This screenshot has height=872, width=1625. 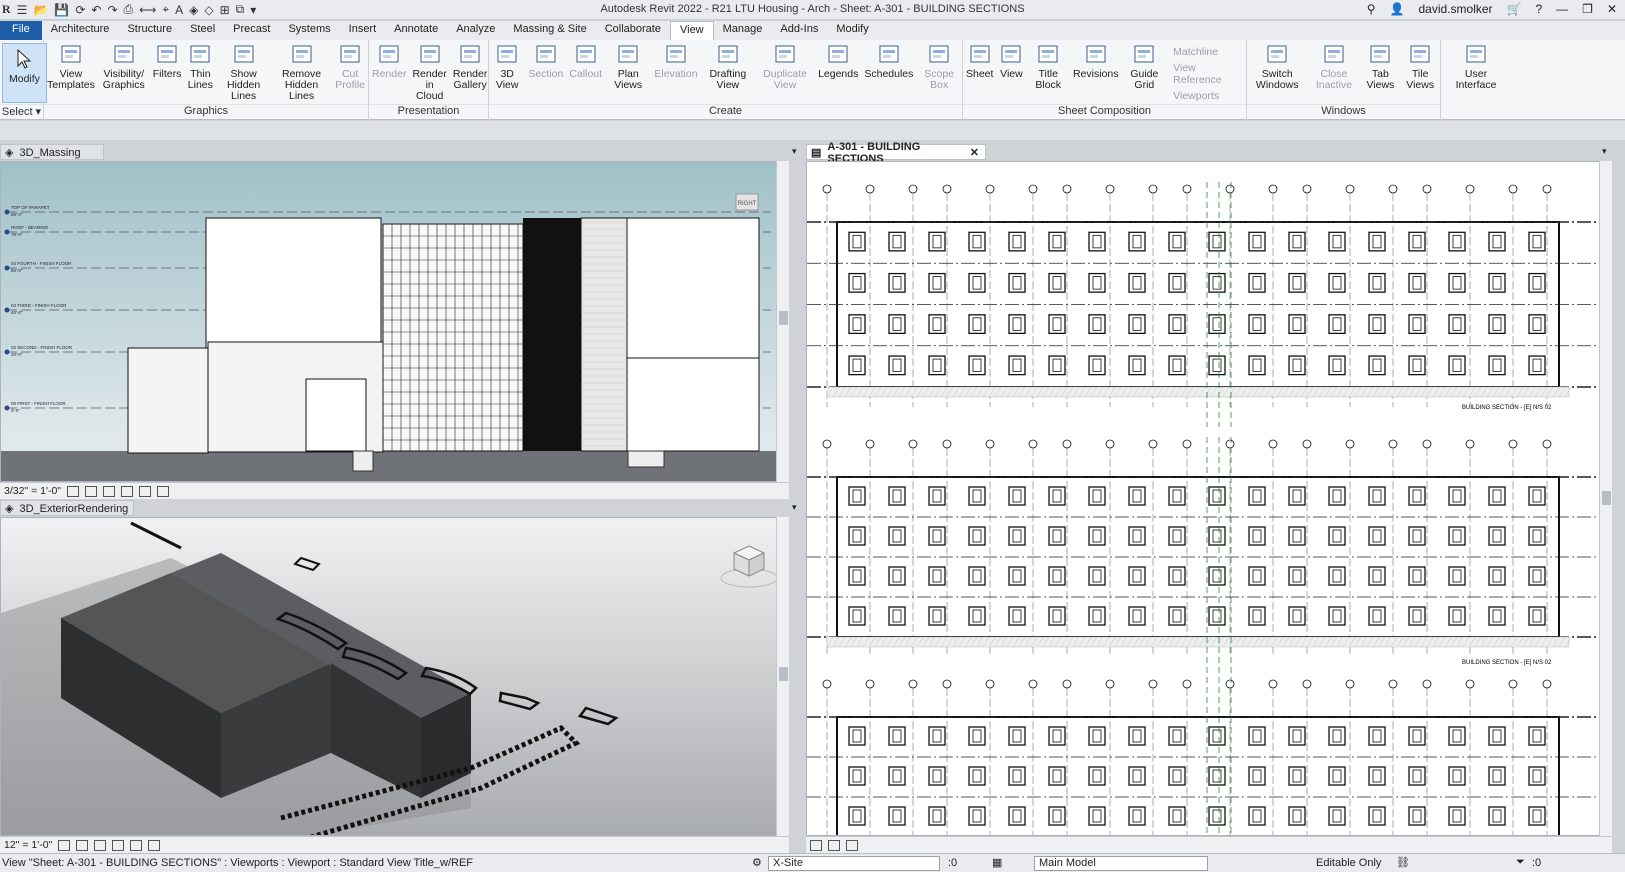 I want to click on duplicate-view-button: Duplicate View, so click(x=785, y=73).